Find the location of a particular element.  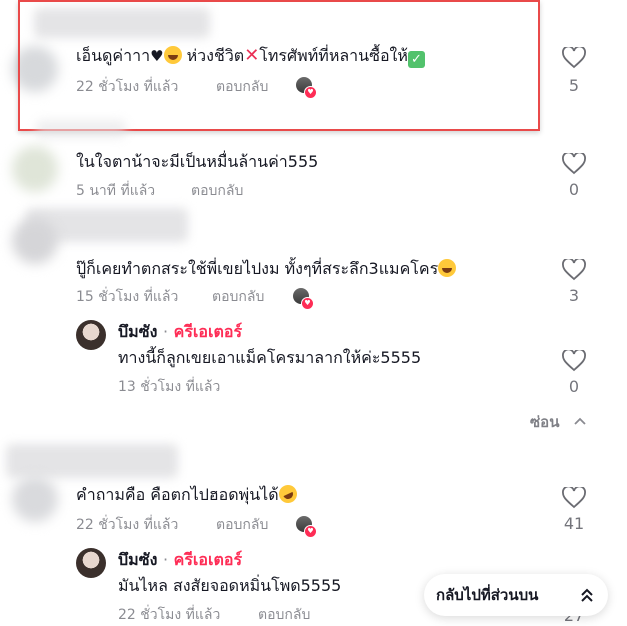

chevron-up-icon is located at coordinates (580, 421).